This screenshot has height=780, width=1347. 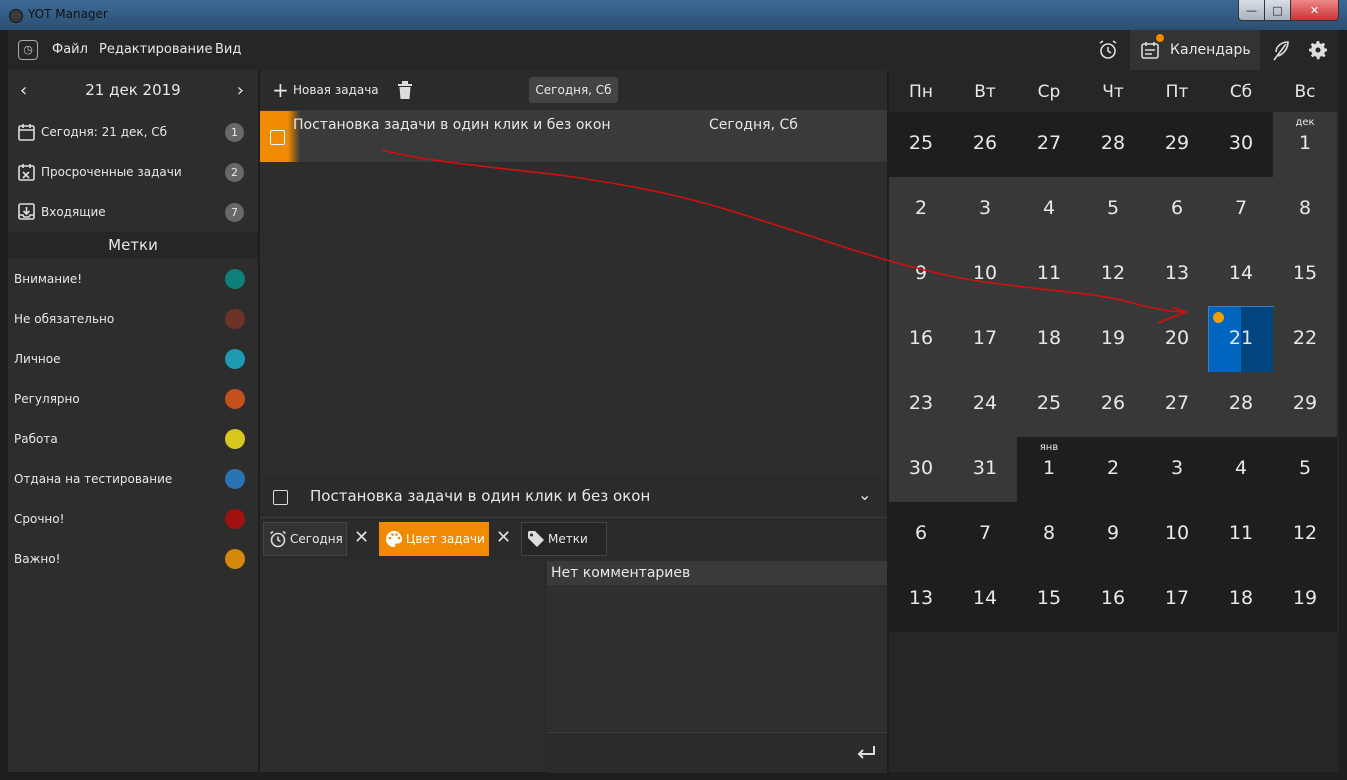 I want to click on calendar-day: 22, so click(x=1305, y=339).